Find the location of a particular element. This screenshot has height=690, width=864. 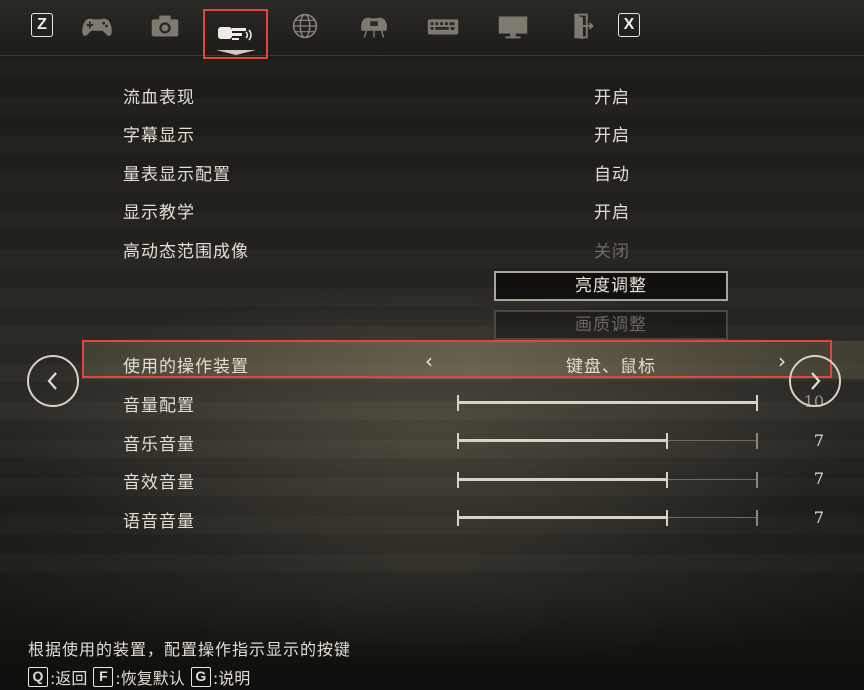

master-volume-slider is located at coordinates (607, 403).